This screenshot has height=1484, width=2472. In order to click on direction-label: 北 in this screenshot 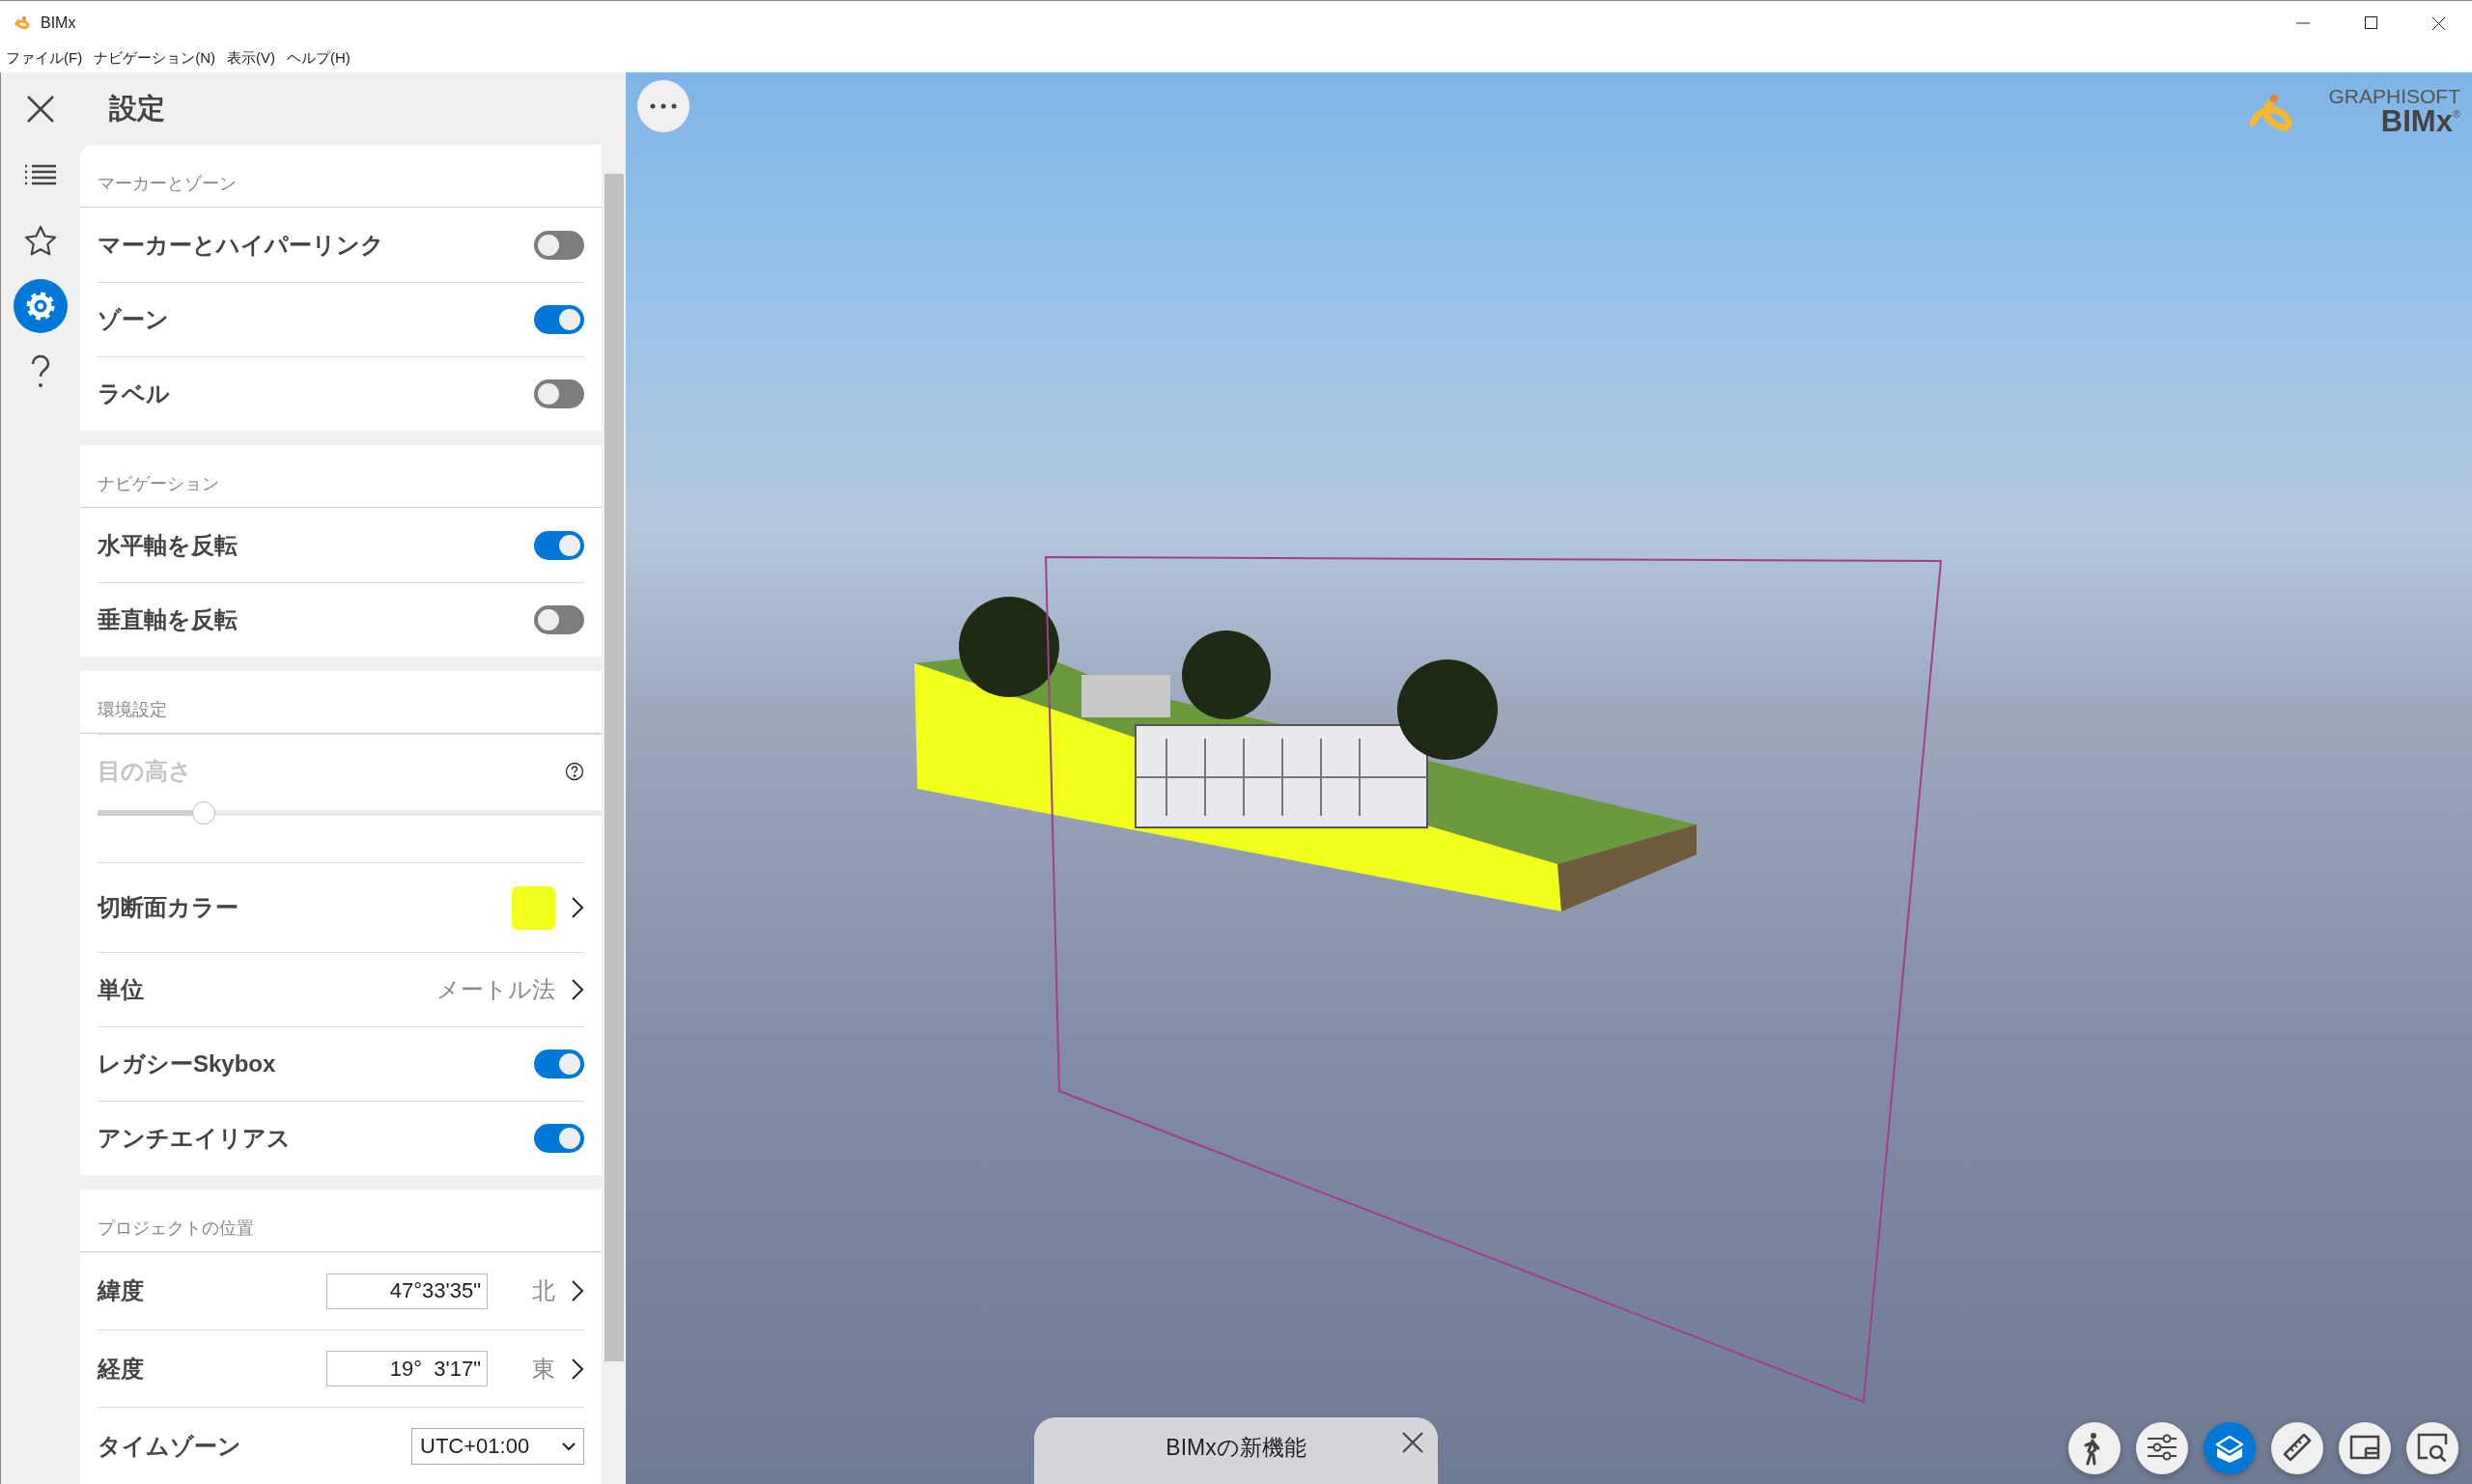, I will do `click(543, 1291)`.